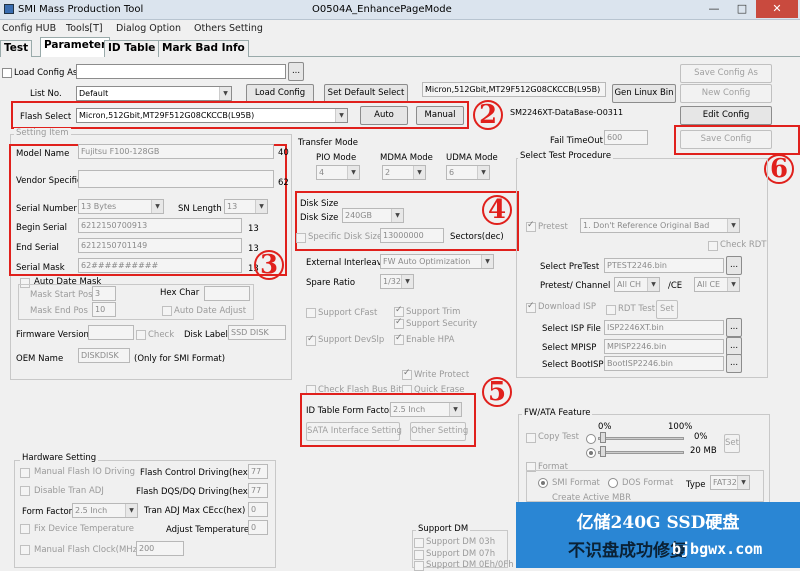 Image resolution: width=800 pixels, height=571 pixels. Describe the element at coordinates (603, 451) in the screenshot. I see `copy-size-slider-thumb` at that location.